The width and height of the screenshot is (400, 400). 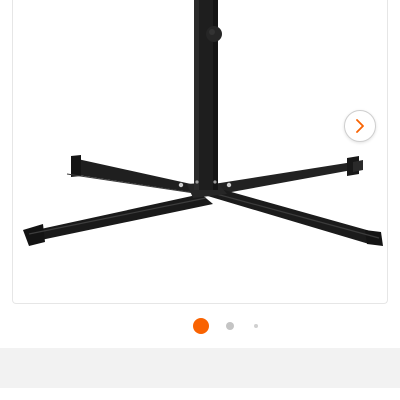 I want to click on carousel-pagination, so click(x=200, y=326).